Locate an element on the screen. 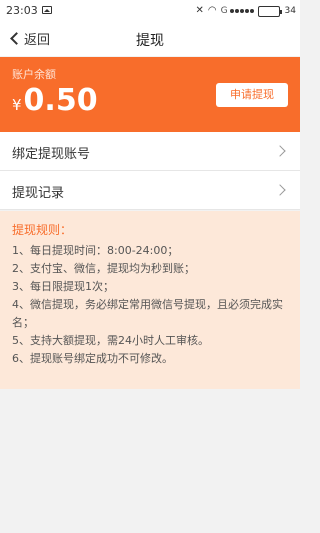  status-icons: ✕ ◠ G 34 is located at coordinates (245, 11).